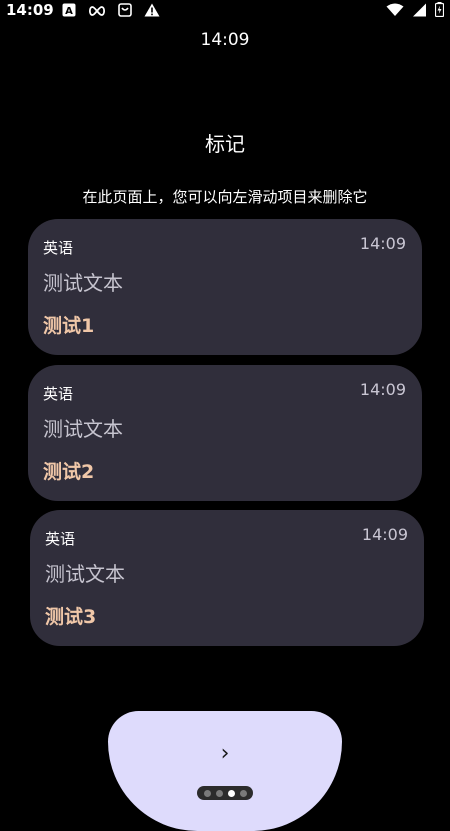 This screenshot has height=831, width=450. I want to click on status-bar: 14:09 A, so click(225, 11).